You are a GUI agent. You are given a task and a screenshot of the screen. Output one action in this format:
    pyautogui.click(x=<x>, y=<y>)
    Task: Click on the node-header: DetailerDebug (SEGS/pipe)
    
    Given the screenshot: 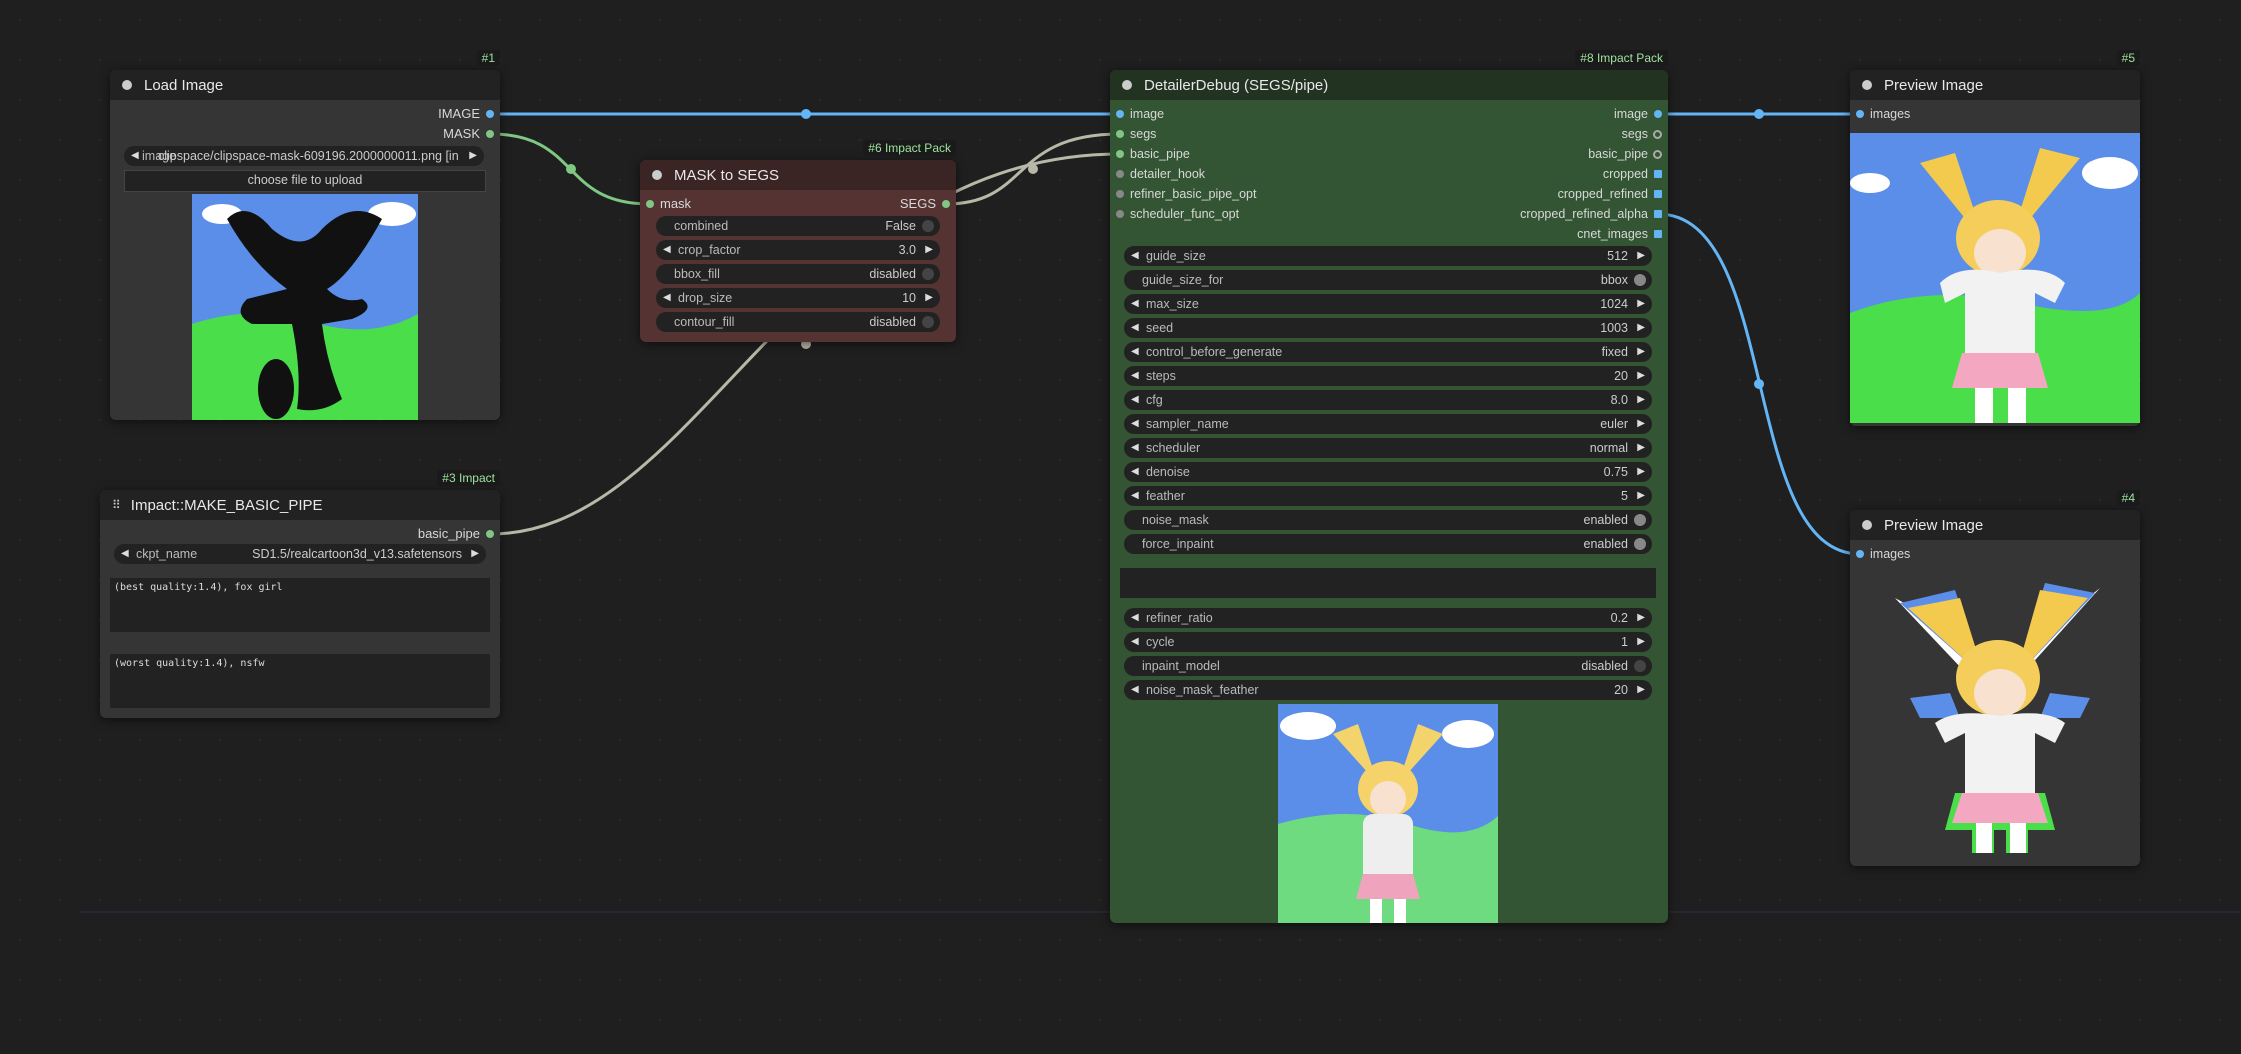 What is the action you would take?
    pyautogui.click(x=1389, y=85)
    